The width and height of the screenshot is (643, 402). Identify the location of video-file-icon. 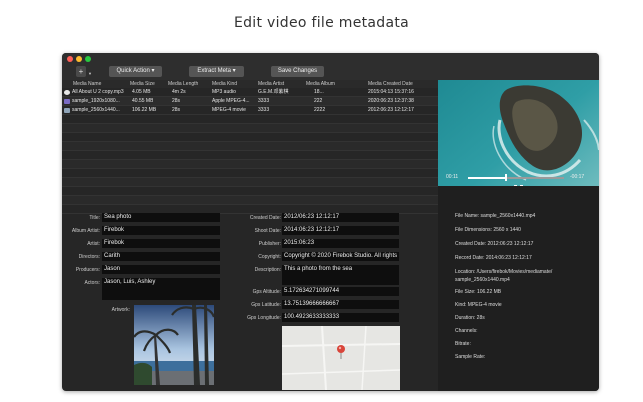
(67, 101).